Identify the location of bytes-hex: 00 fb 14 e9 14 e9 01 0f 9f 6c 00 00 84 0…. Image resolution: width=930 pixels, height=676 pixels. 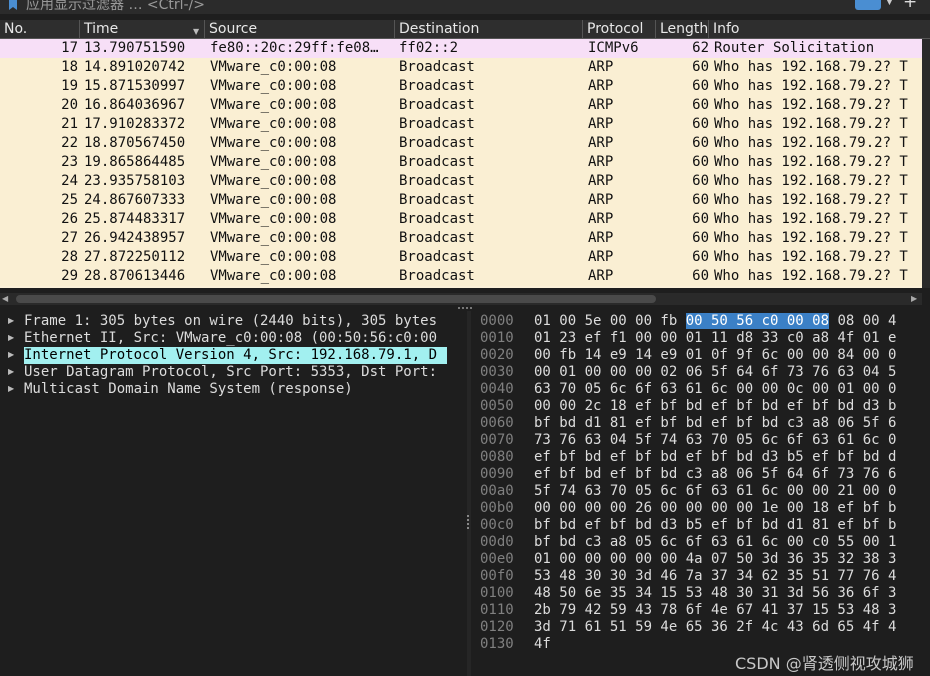
(715, 355).